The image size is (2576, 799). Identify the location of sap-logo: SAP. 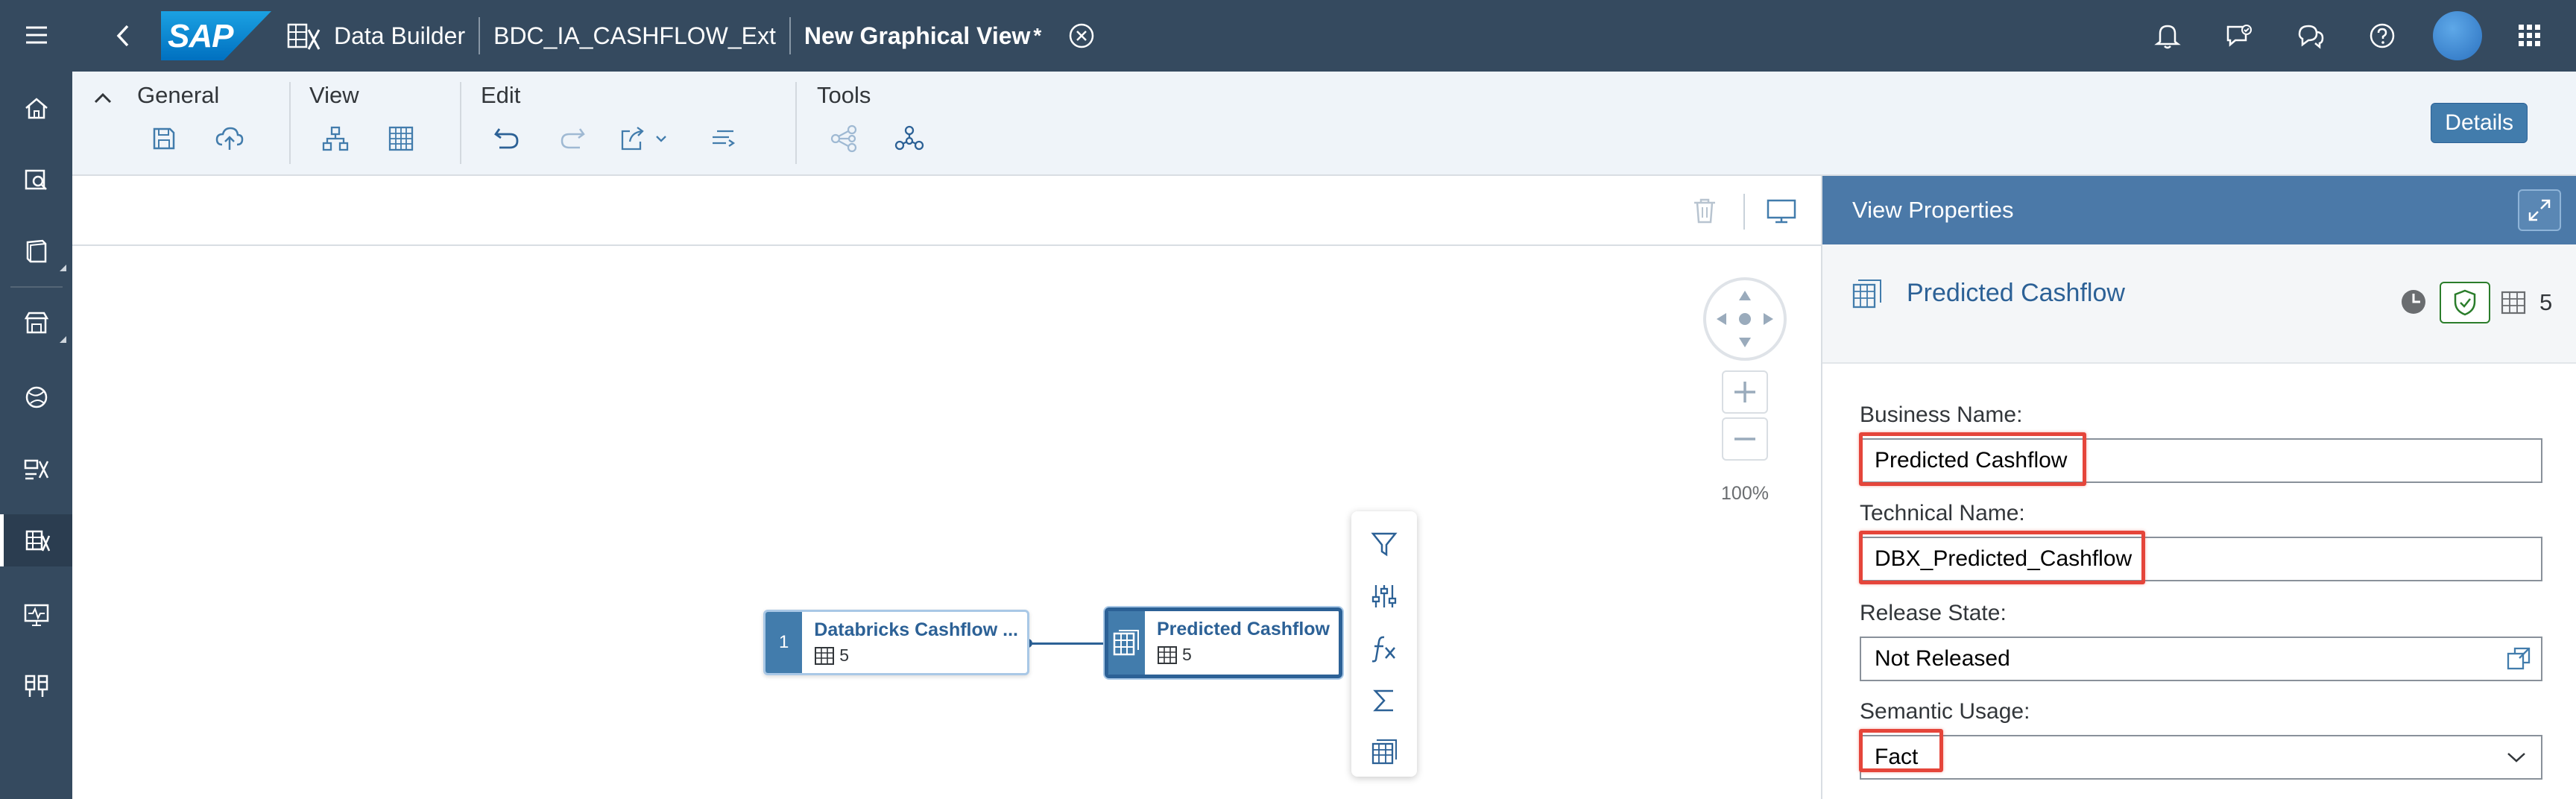
(216, 35).